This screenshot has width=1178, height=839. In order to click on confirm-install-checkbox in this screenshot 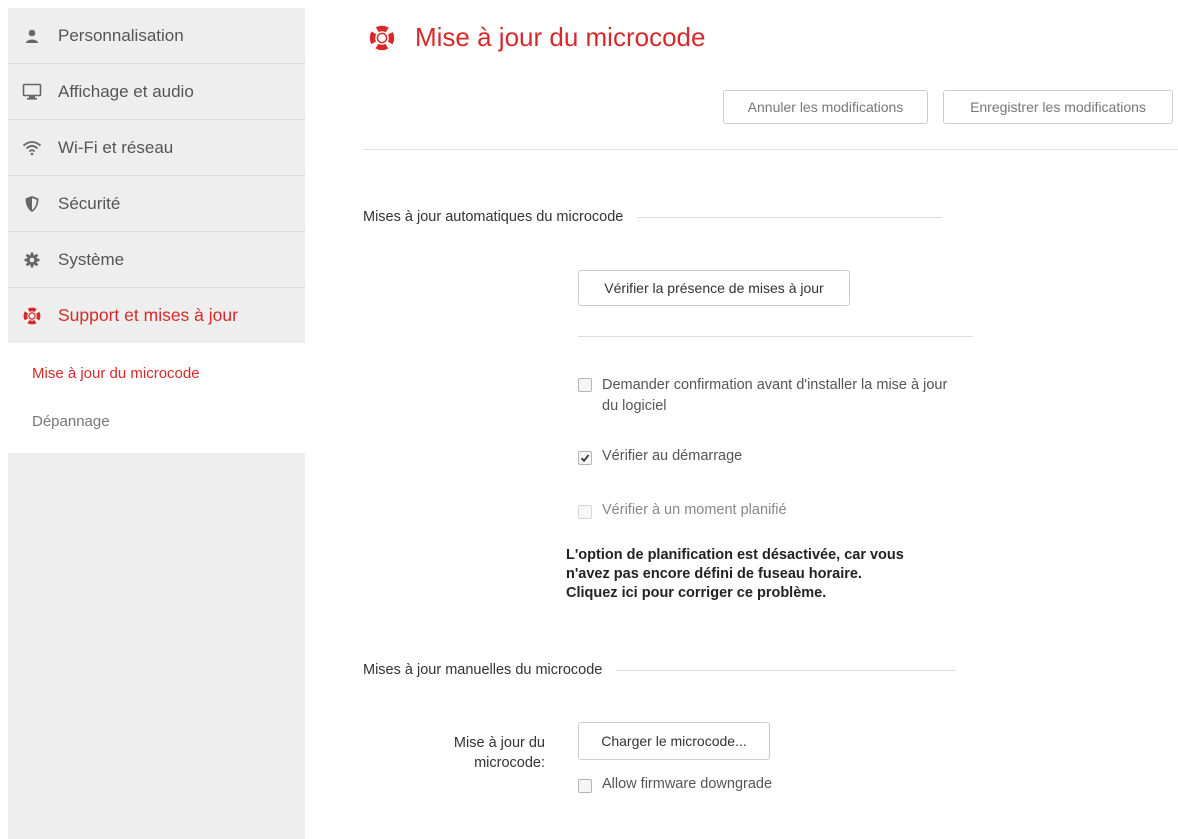, I will do `click(585, 385)`.